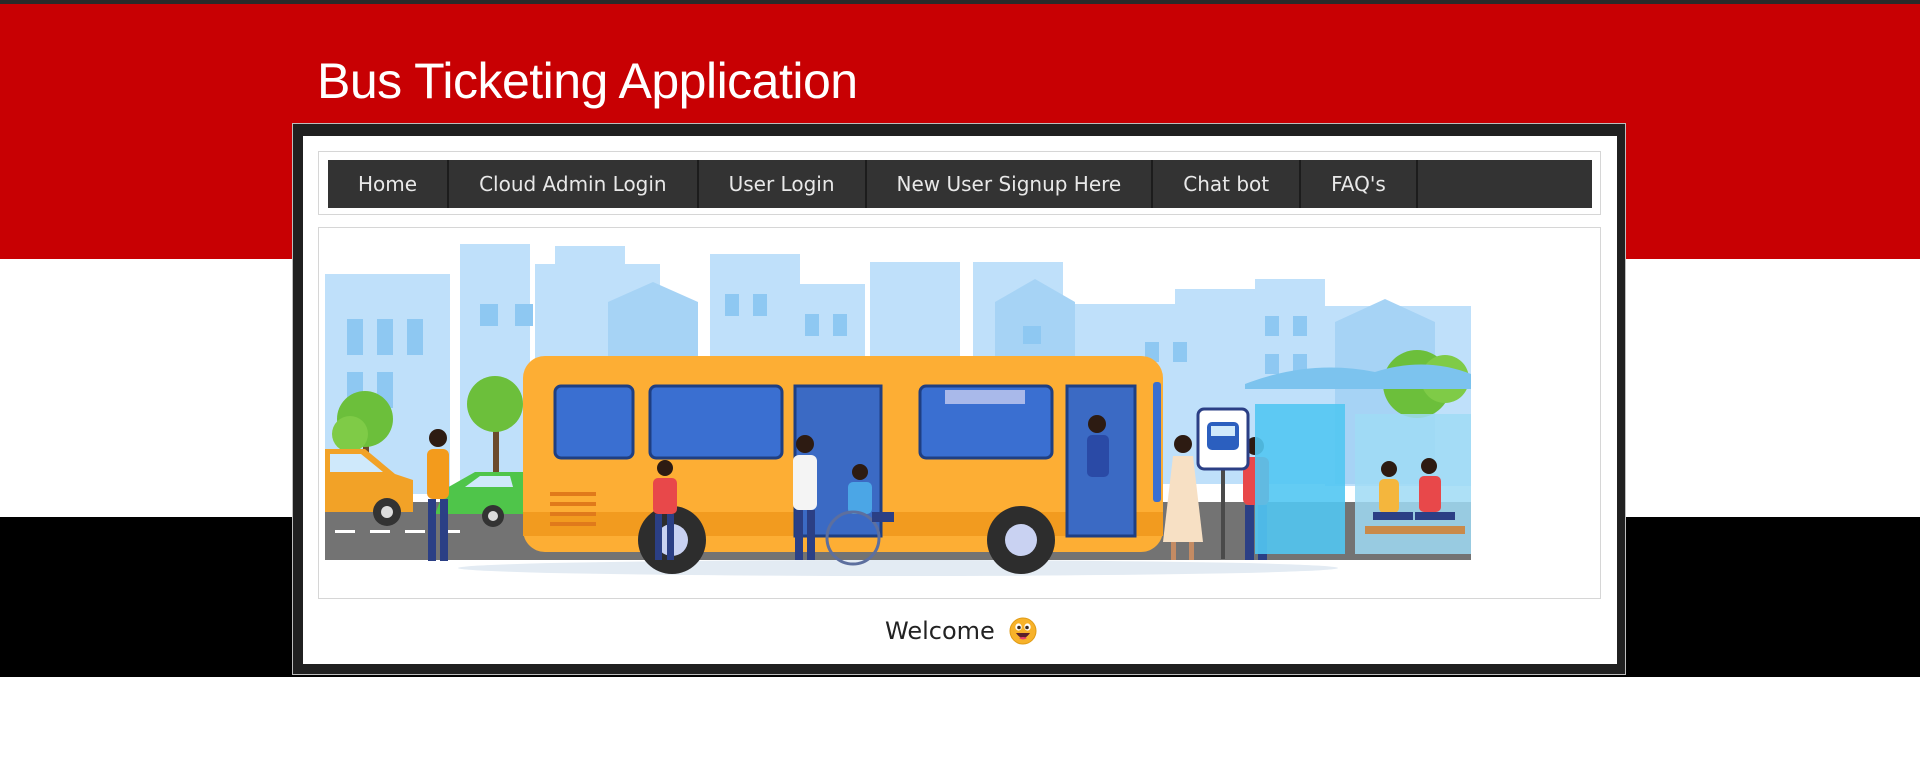 The height and width of the screenshot is (781, 1920). What do you see at coordinates (389, 184) in the screenshot?
I see `nav-item-home: Home` at bounding box center [389, 184].